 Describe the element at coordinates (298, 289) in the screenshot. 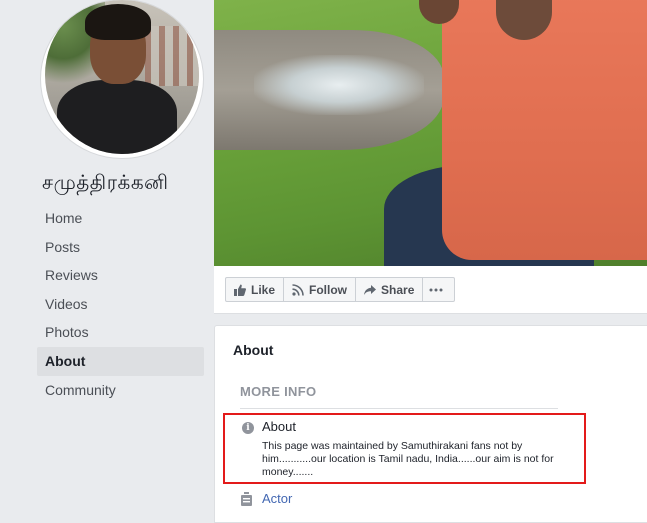

I see `rss-icon` at that location.